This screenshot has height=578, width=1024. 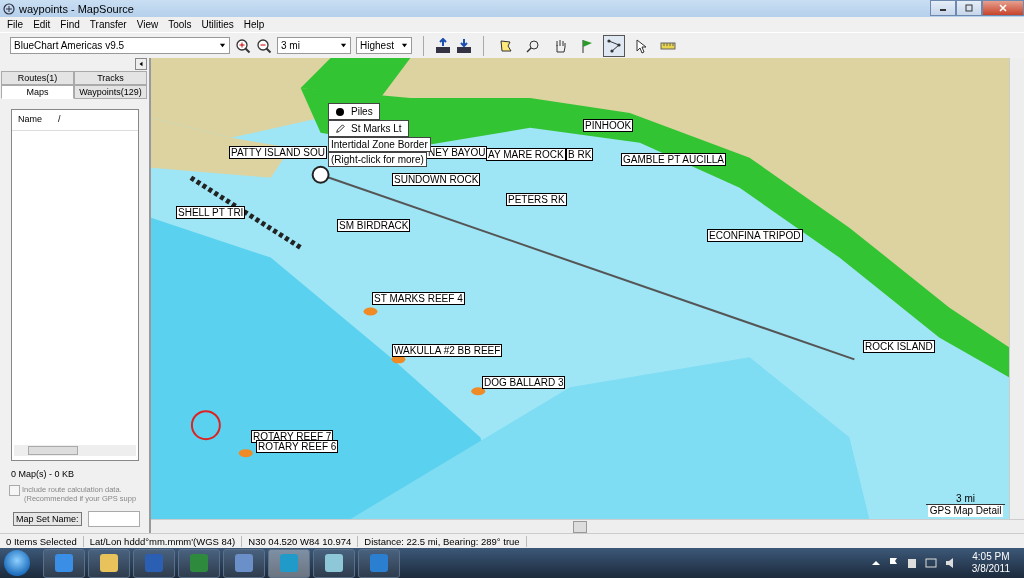 I want to click on panel-tab: Waypoints(129), so click(x=110, y=92).